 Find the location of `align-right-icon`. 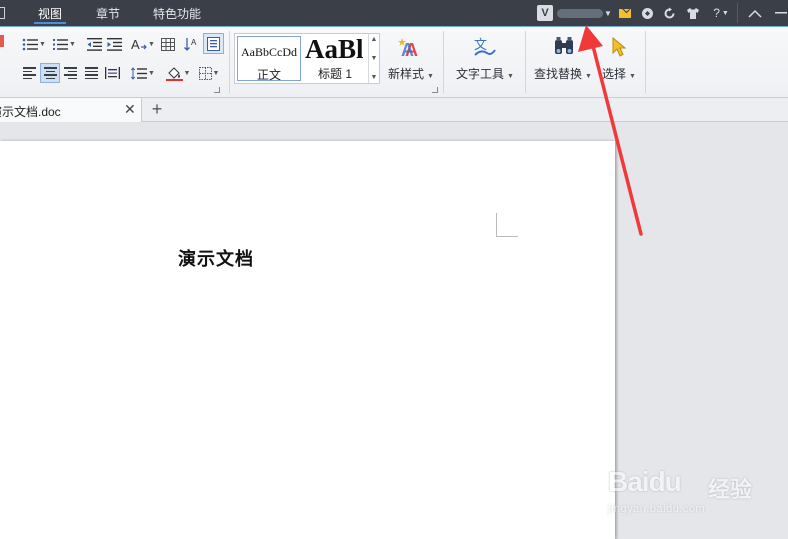

align-right-icon is located at coordinates (70, 73).